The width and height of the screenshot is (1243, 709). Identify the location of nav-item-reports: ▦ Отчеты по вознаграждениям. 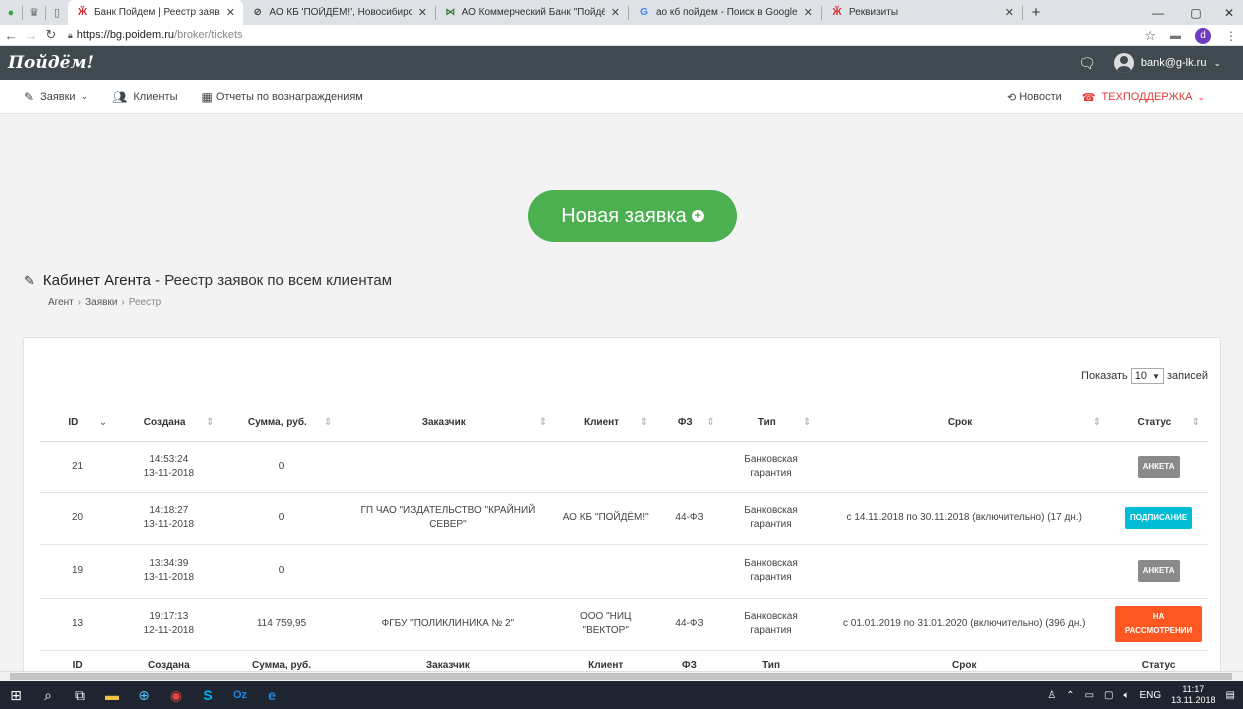
(281, 97).